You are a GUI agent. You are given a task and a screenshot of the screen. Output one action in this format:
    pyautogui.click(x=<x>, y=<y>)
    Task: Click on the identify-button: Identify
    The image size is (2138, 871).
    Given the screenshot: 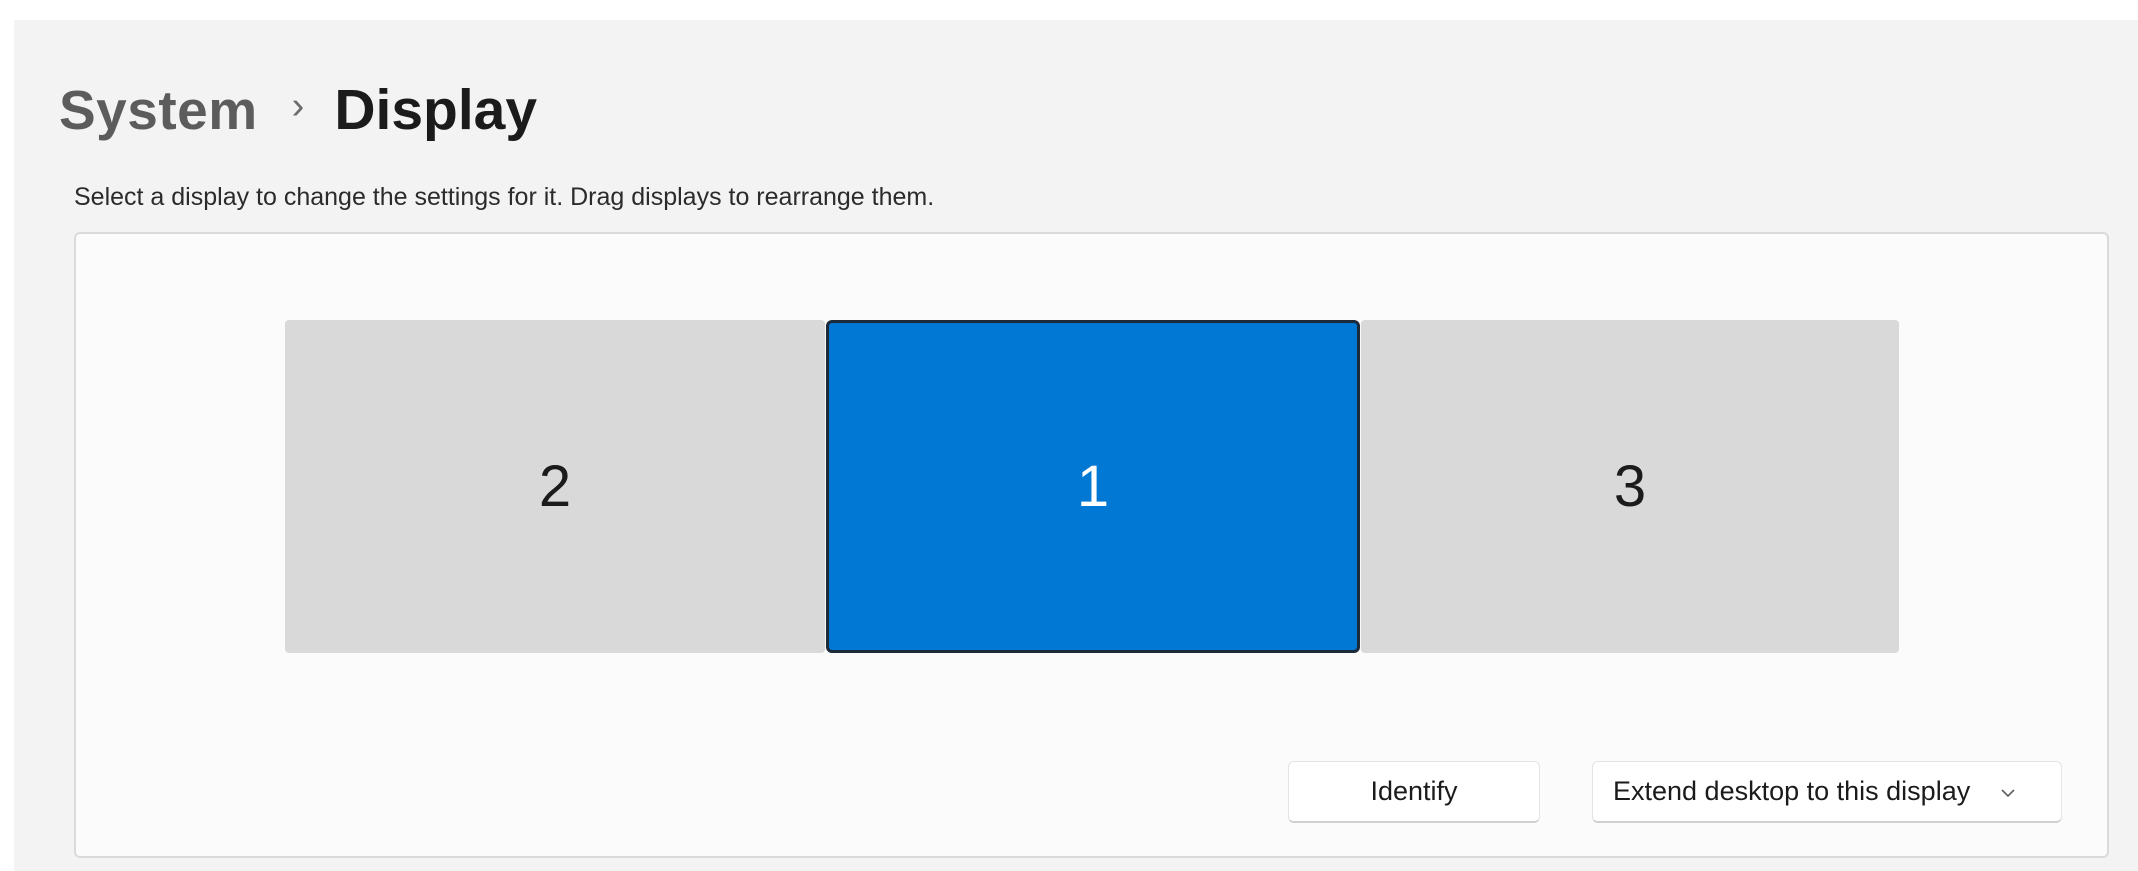 What is the action you would take?
    pyautogui.click(x=1414, y=792)
    